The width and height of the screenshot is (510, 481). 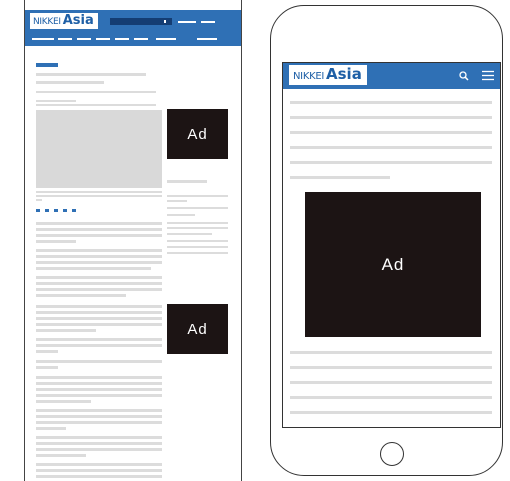 What do you see at coordinates (197, 134) in the screenshot?
I see `desktop-ad-top: Ad` at bounding box center [197, 134].